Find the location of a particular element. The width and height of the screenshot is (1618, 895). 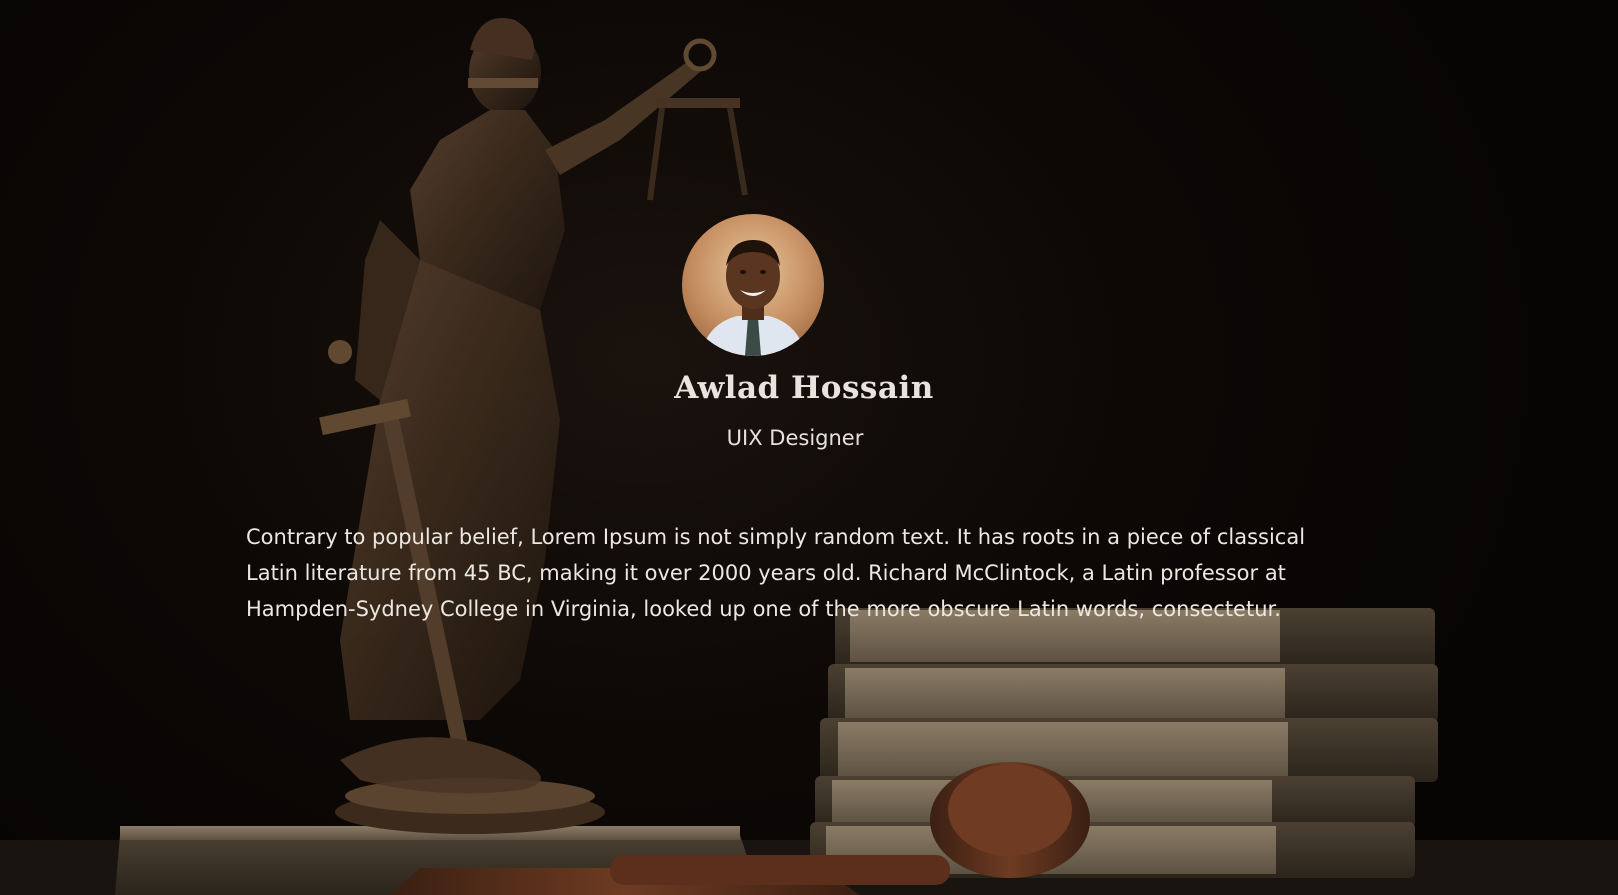

profile-avatar is located at coordinates (753, 285).